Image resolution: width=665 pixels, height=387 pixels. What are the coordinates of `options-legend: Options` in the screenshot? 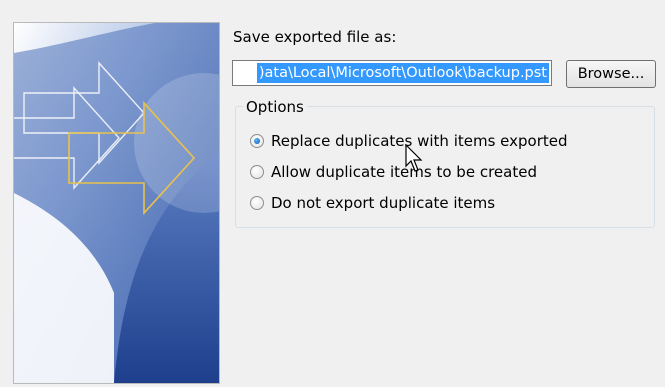 It's located at (275, 107).